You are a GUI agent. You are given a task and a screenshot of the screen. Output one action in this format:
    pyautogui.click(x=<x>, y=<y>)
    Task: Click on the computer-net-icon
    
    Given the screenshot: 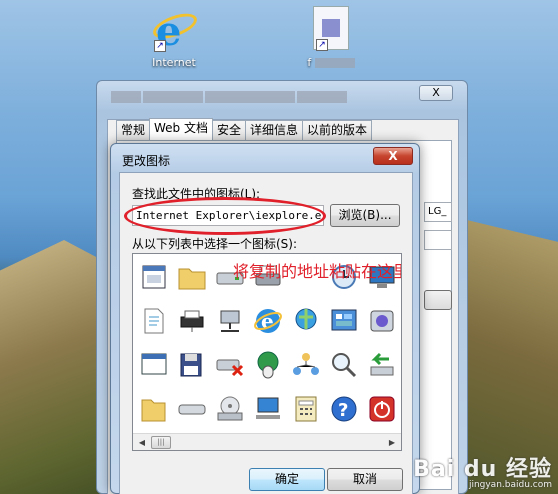 What is the action you would take?
    pyautogui.click(x=268, y=409)
    